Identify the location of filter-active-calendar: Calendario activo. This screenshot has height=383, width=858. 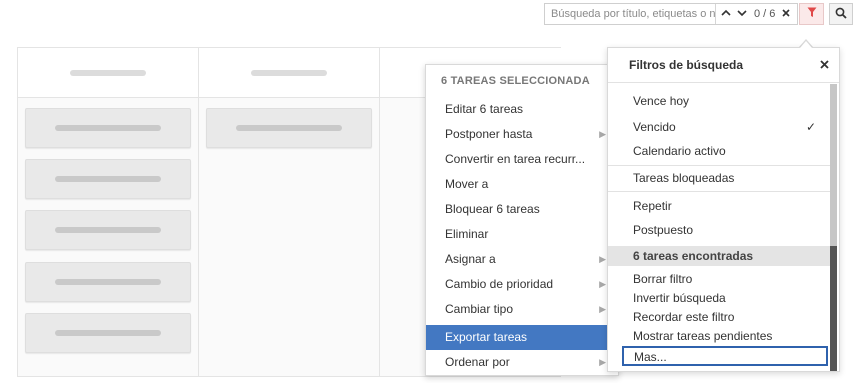
(719, 151).